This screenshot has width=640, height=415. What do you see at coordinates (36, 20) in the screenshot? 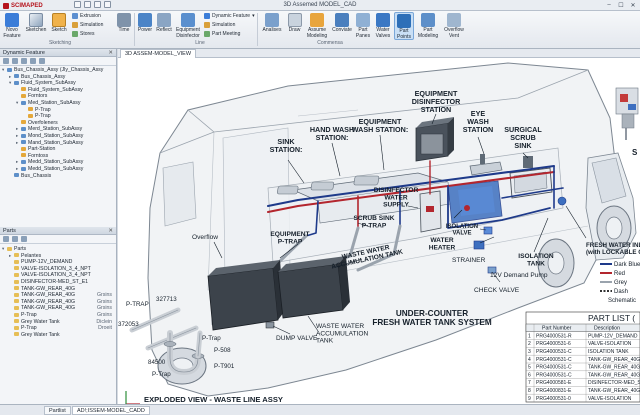
I see `sketchen-icon` at bounding box center [36, 20].